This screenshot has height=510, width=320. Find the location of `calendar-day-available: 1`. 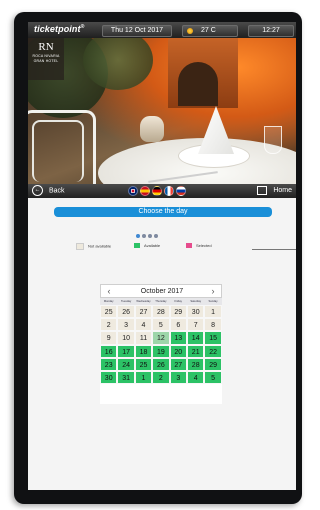

calendar-day-available: 1 is located at coordinates (143, 378).